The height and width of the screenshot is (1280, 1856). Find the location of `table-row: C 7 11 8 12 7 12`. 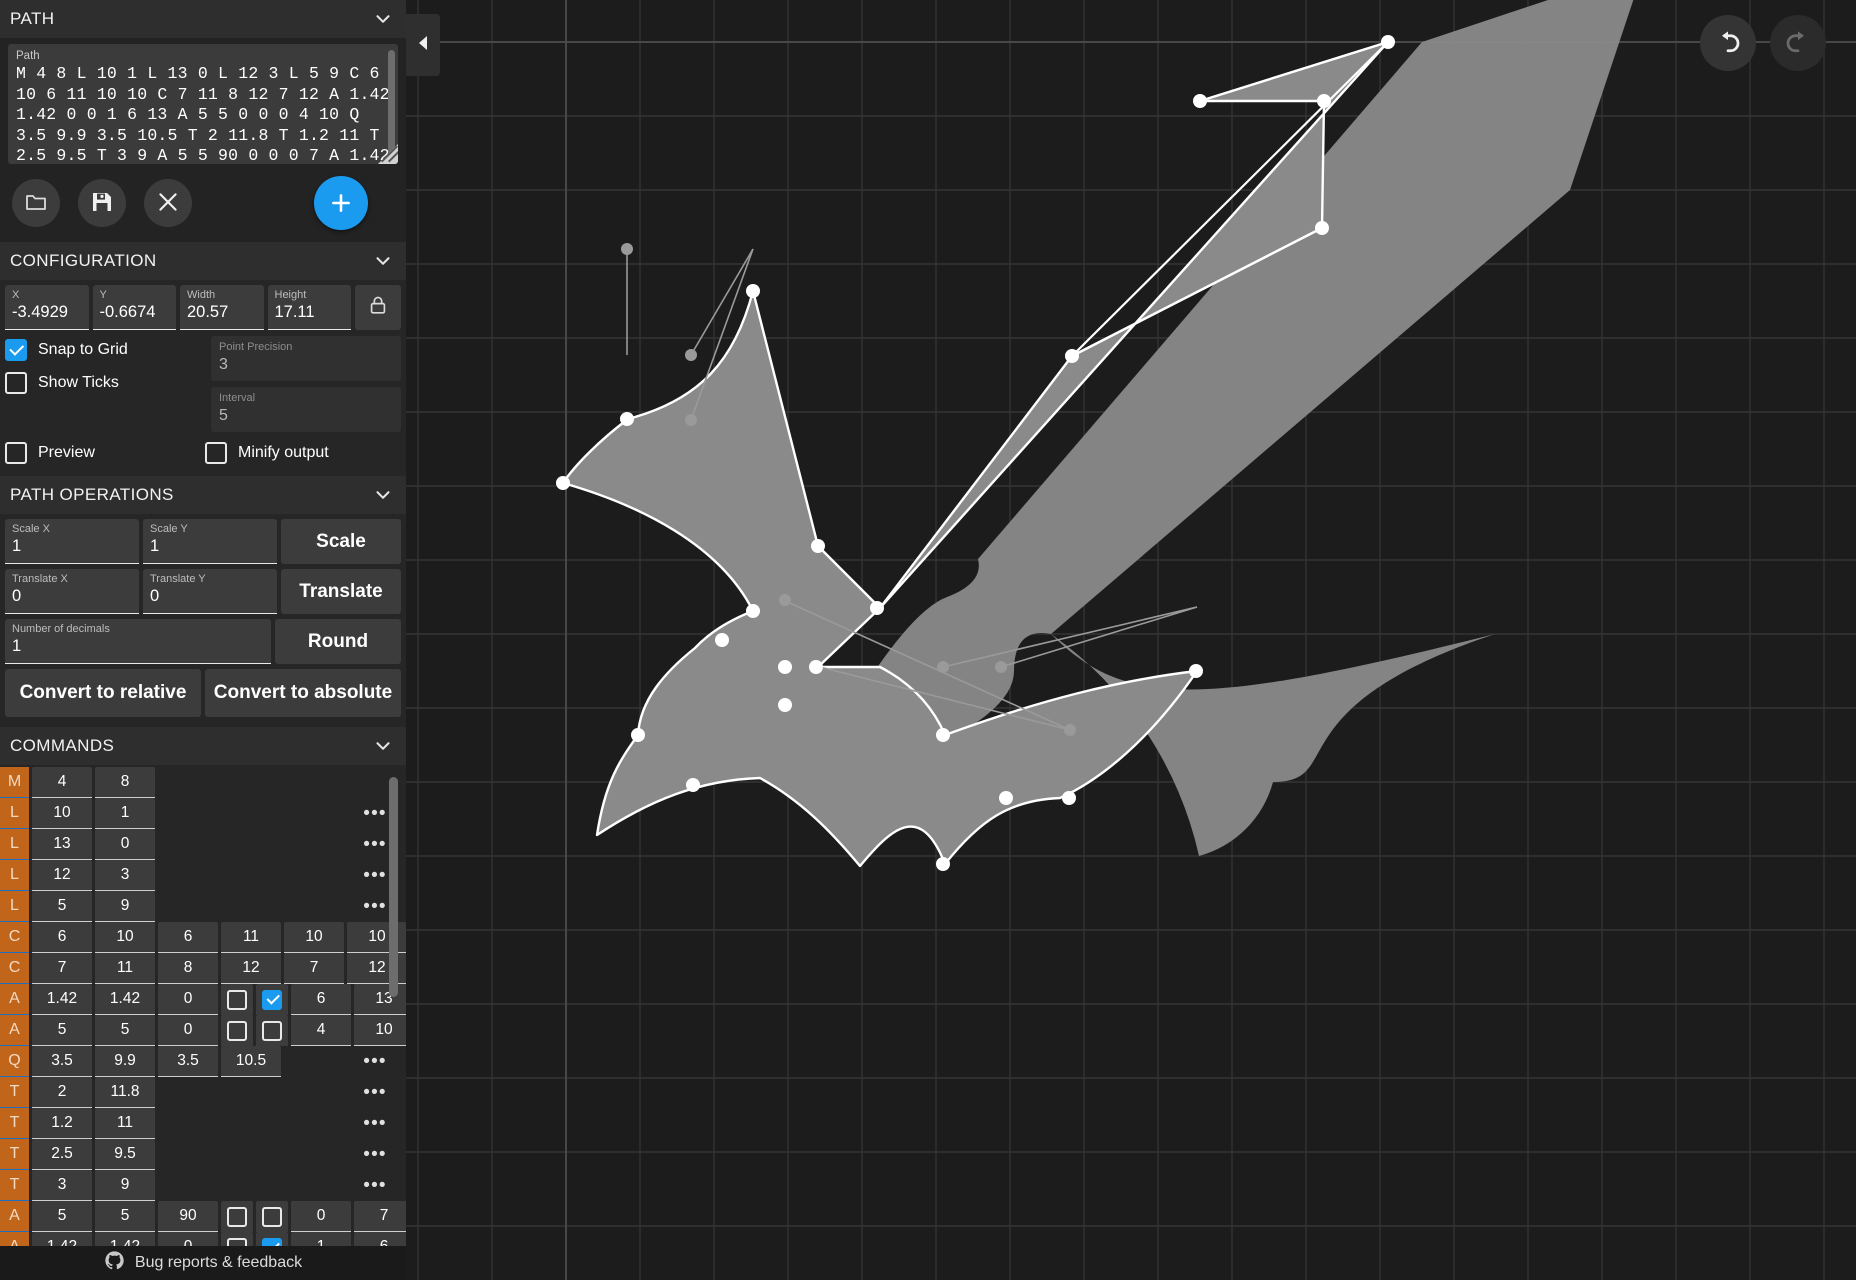

table-row: C 7 11 8 12 7 12 is located at coordinates (203, 968).